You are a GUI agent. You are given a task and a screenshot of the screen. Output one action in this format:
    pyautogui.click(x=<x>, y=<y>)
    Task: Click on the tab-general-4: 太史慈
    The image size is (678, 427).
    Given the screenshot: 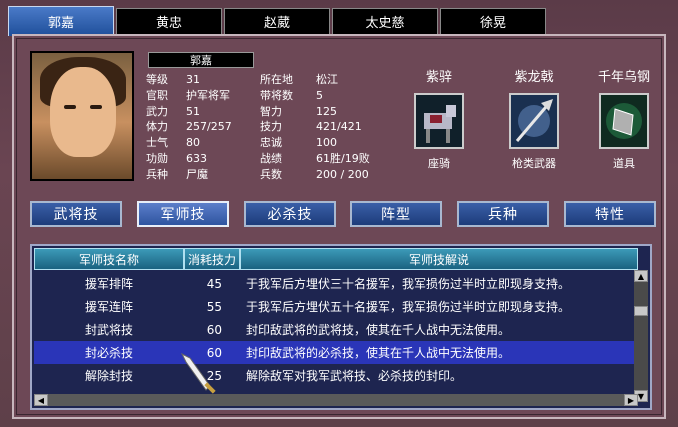 What is the action you would take?
    pyautogui.click(x=385, y=21)
    